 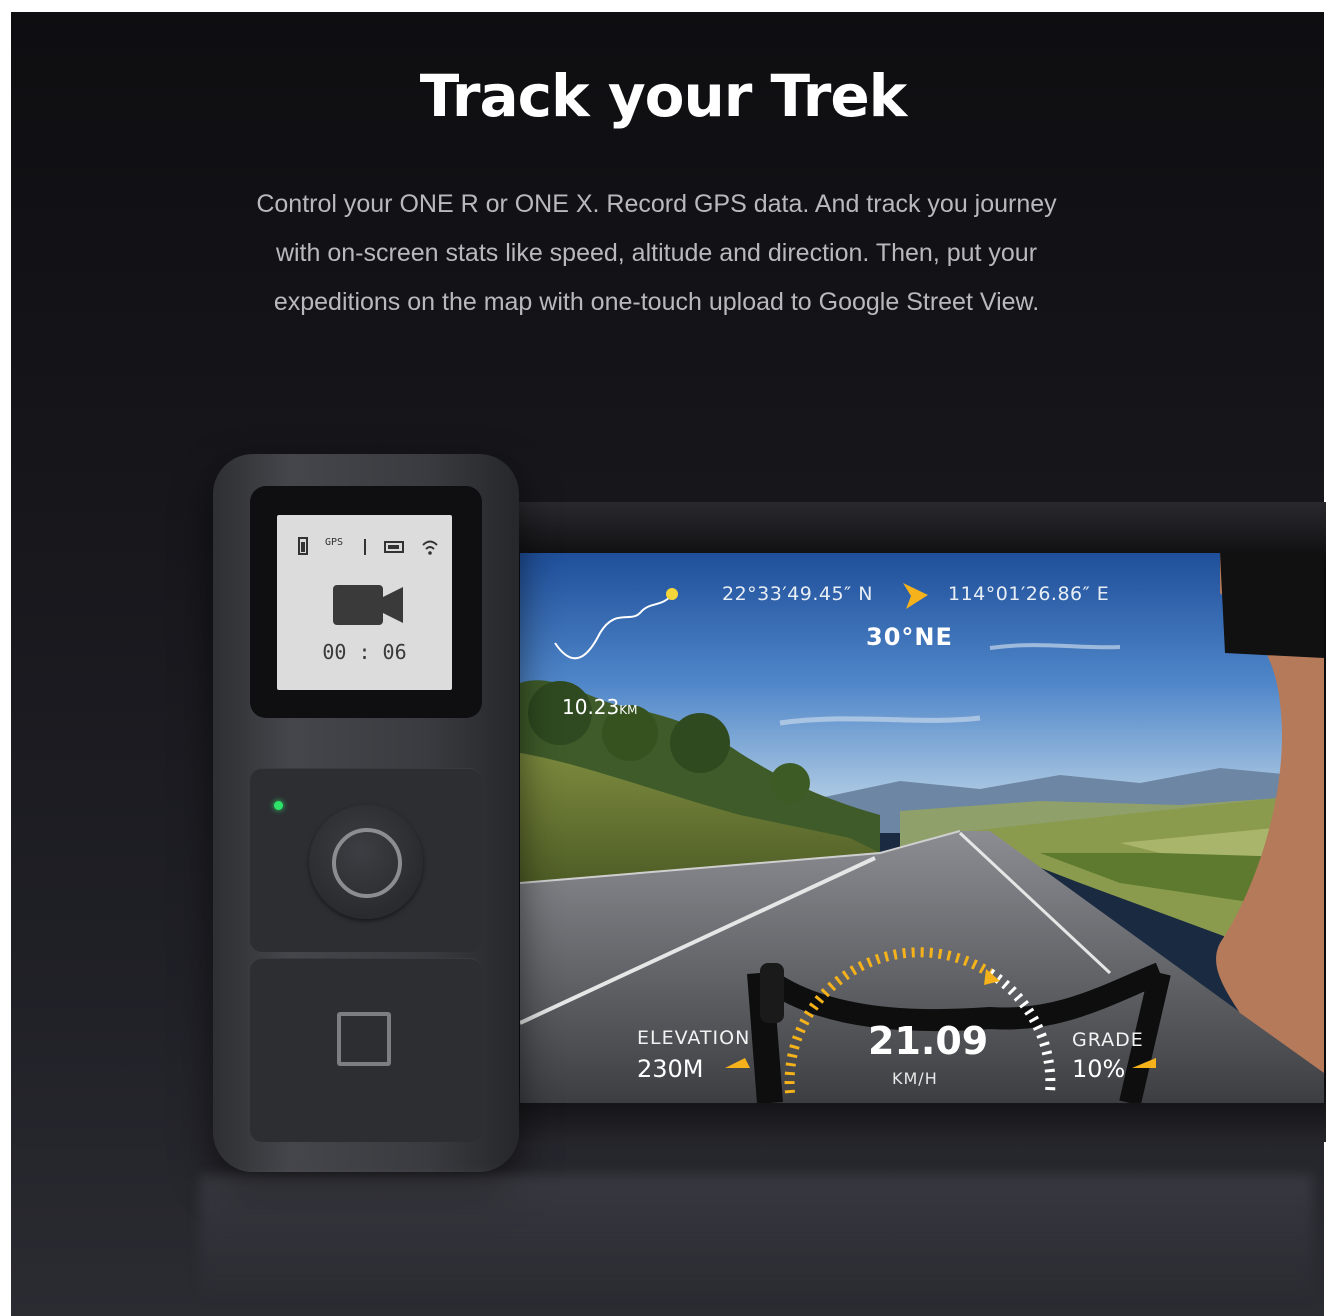 I want to click on elevation-label: ELEVATION, so click(x=694, y=1038).